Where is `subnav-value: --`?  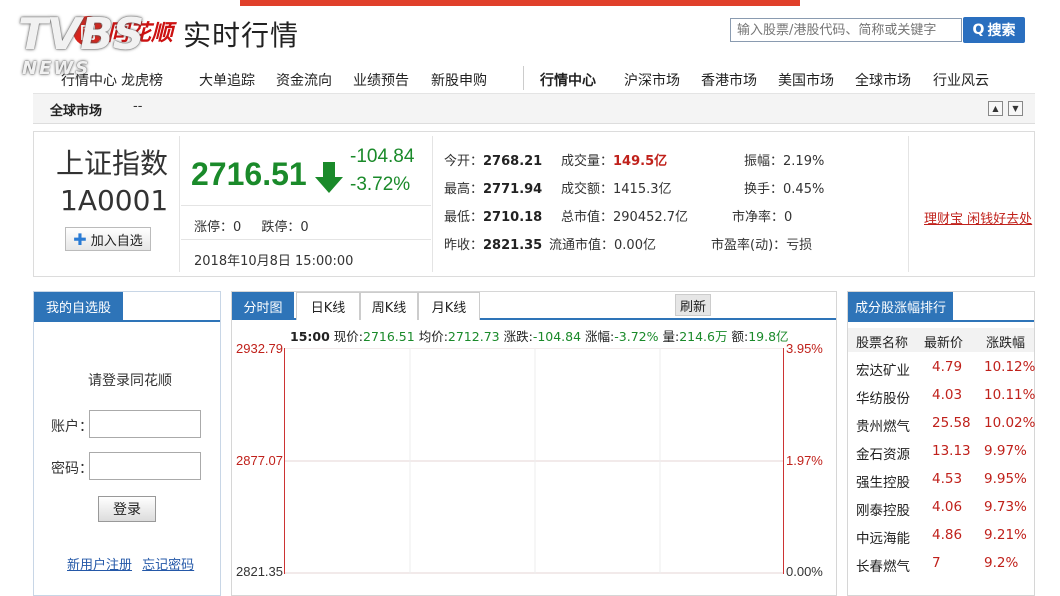 subnav-value: -- is located at coordinates (138, 106).